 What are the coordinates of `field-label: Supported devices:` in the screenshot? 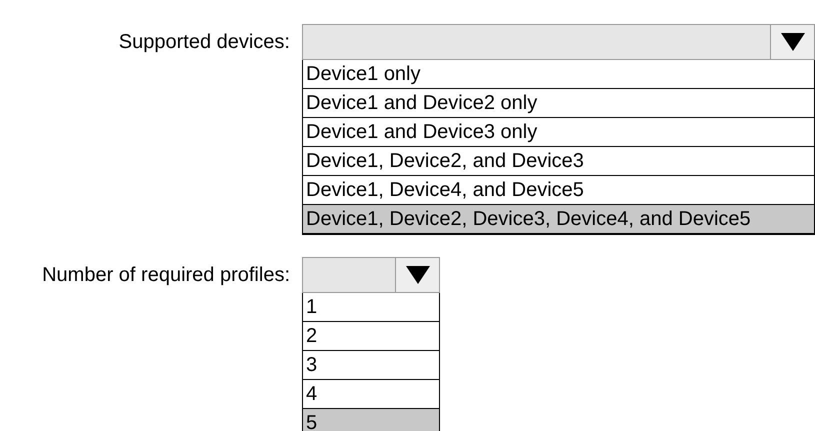 It's located at (204, 42).